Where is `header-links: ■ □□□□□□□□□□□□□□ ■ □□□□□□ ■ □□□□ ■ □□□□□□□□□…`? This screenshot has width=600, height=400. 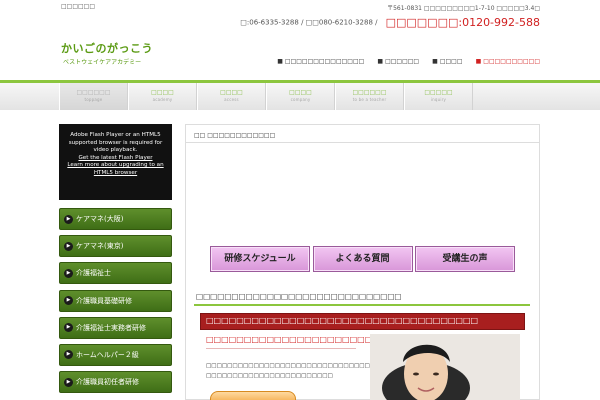
header-links: ■ □□□□□□□□□□□□□□ ■ □□□□□□ ■ □□□□ ■ □□□□□□□□□… is located at coordinates (404, 57).